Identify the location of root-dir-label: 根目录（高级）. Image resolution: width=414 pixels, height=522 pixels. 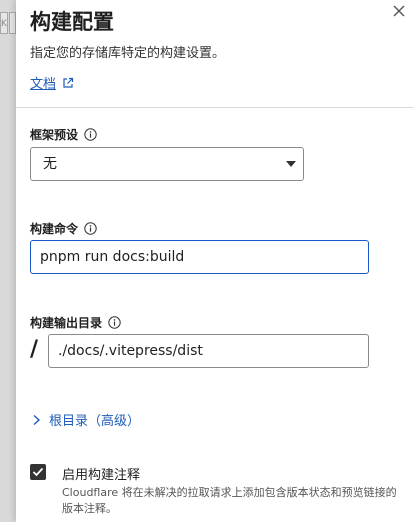
(95, 421).